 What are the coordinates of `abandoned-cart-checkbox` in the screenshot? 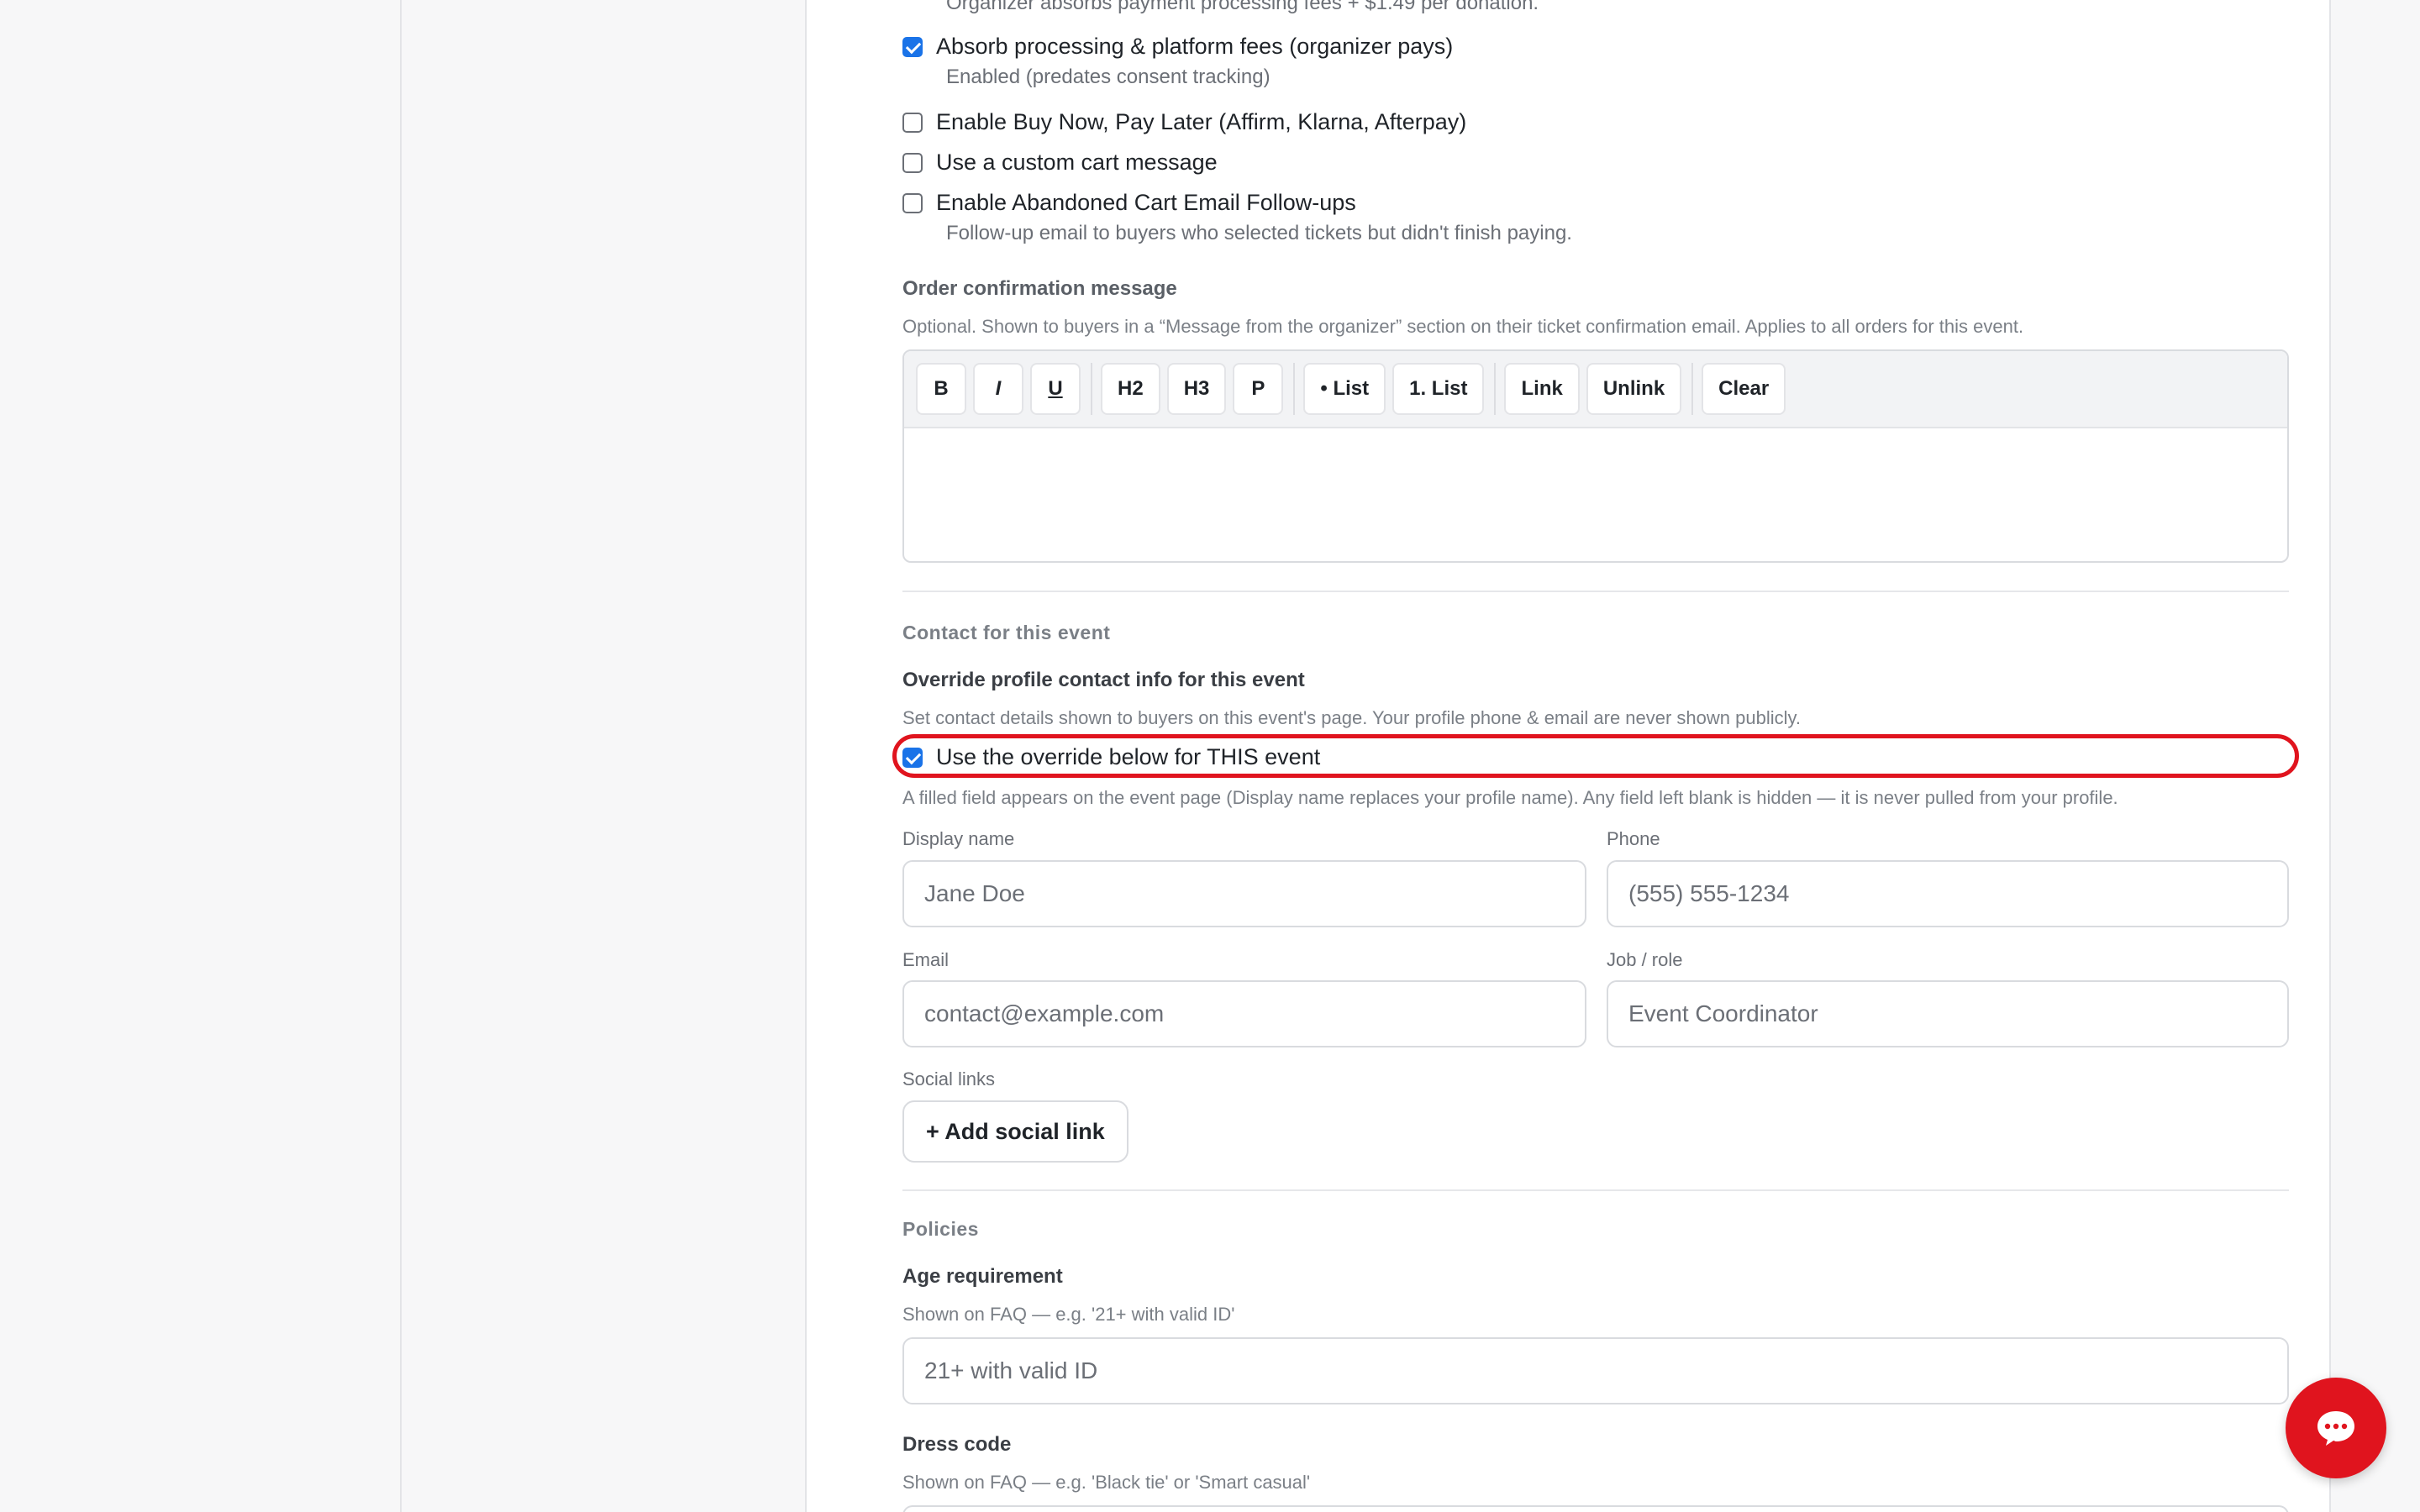 It's located at (912, 202).